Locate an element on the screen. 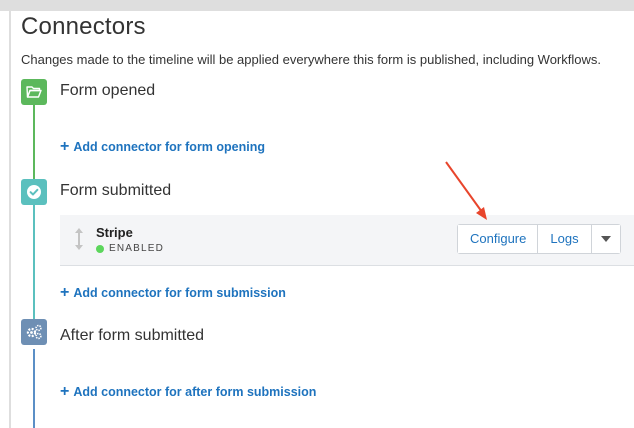 The width and height of the screenshot is (634, 428). add-connector-form-submission-link: + Add connector for form submission is located at coordinates (173, 293).